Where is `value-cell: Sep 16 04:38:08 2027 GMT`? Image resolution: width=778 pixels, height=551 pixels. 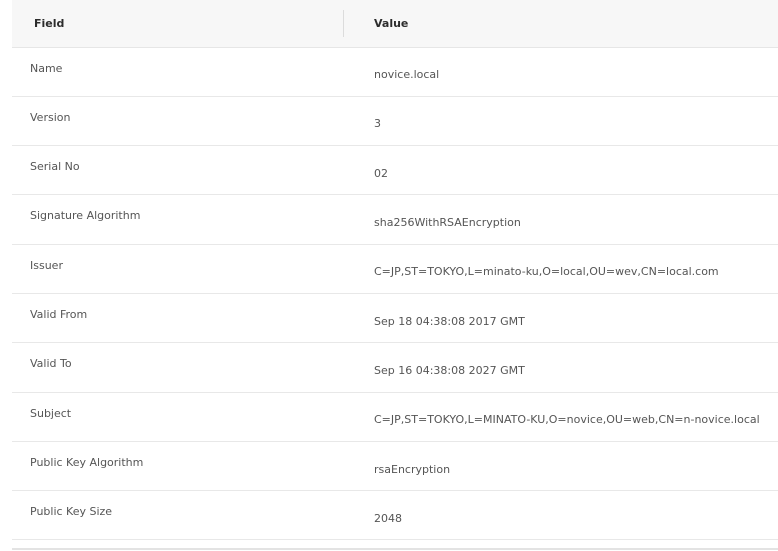
value-cell: Sep 16 04:38:08 2027 GMT is located at coordinates (449, 370).